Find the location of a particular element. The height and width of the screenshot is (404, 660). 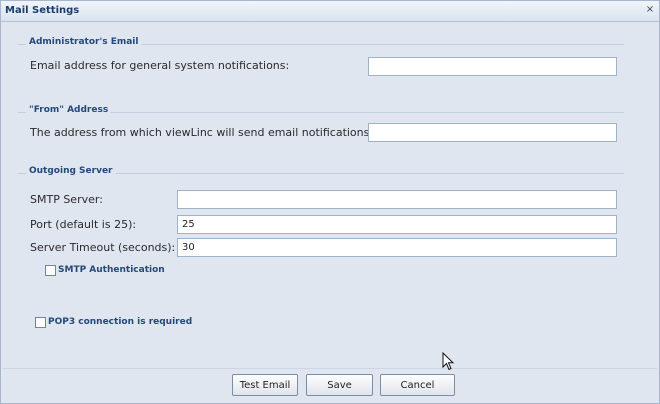

port-label: Port (default is 25): is located at coordinates (83, 224).